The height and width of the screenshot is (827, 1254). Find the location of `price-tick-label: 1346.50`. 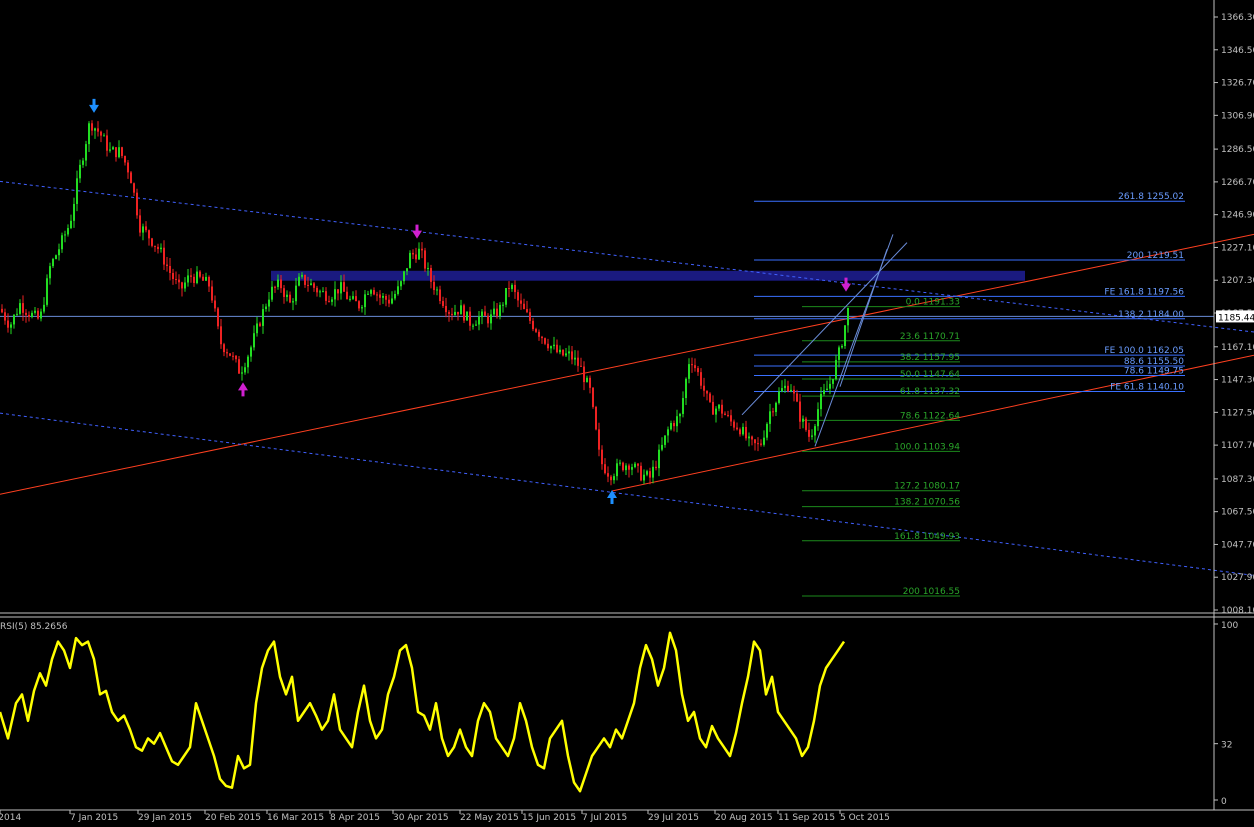

price-tick-label: 1346.50 is located at coordinates (1237, 51).